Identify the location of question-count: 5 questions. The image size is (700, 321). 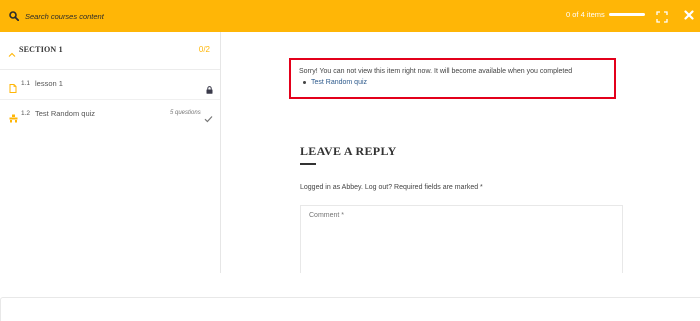
(185, 113).